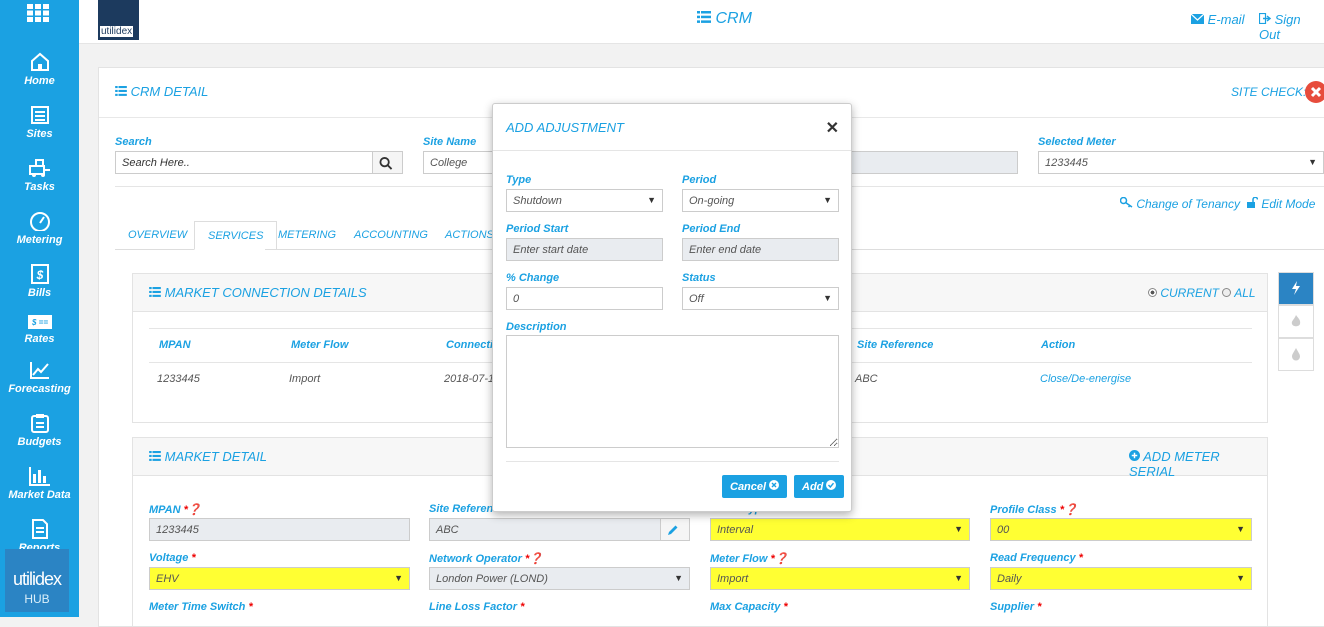  Describe the element at coordinates (307, 235) in the screenshot. I see `tab-metering: METERING` at that location.